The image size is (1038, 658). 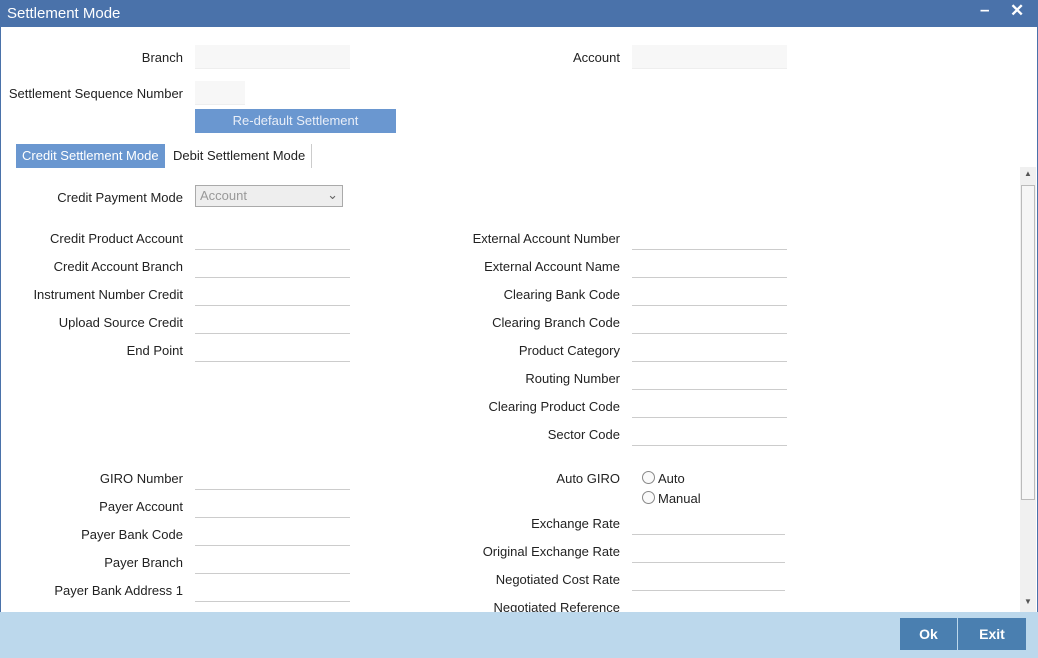 What do you see at coordinates (162, 57) in the screenshot?
I see `branch-label: Branch` at bounding box center [162, 57].